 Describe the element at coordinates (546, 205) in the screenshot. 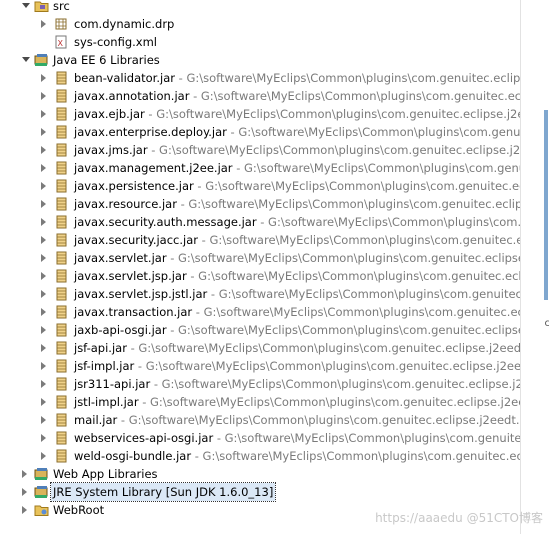

I see `scrollbar-thumb` at that location.